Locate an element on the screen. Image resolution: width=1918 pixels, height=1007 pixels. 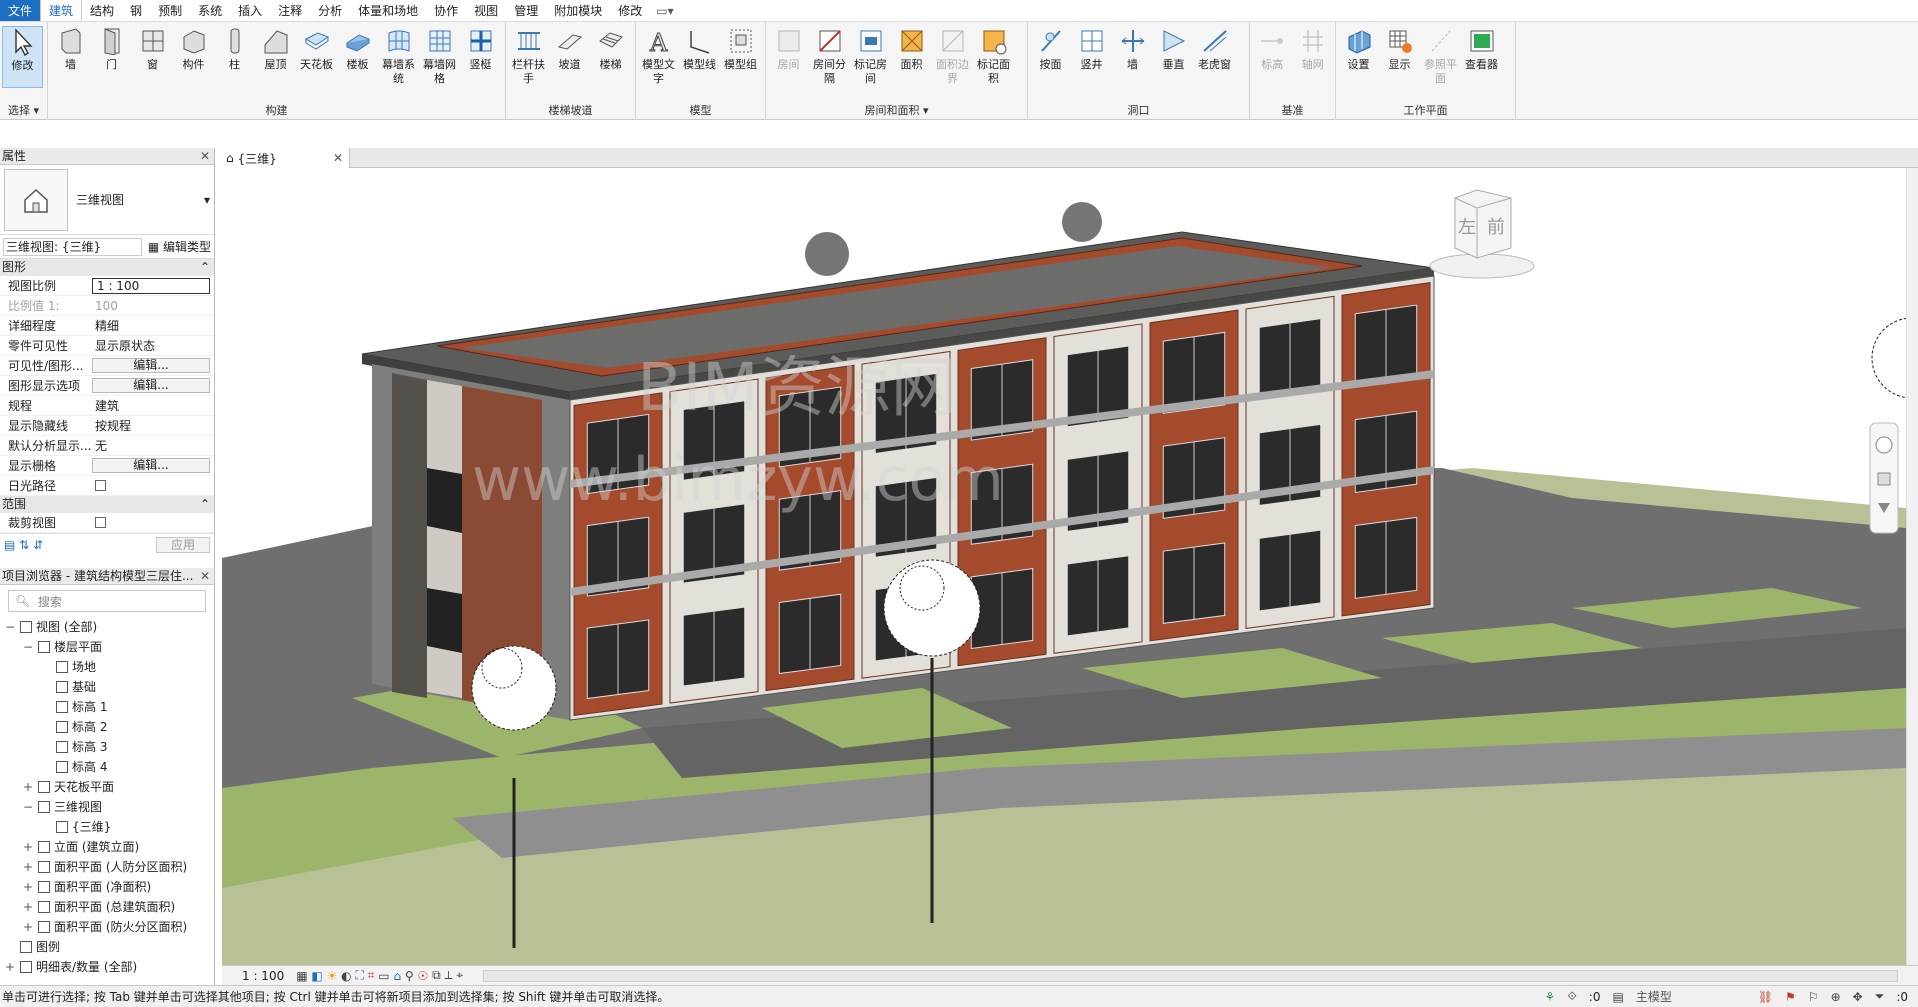
crop-view-icon: ⌗ is located at coordinates (371, 975).